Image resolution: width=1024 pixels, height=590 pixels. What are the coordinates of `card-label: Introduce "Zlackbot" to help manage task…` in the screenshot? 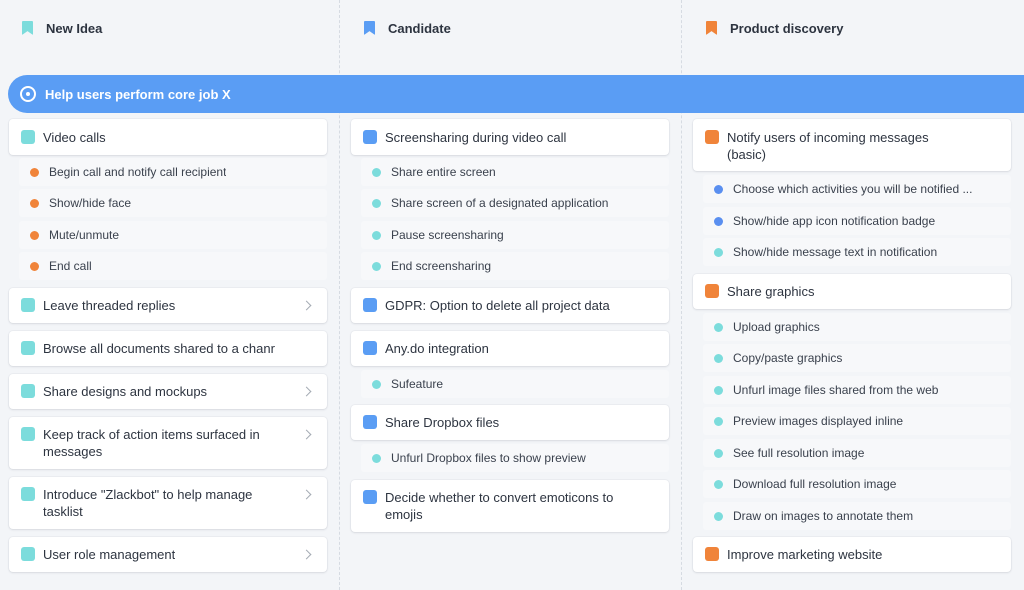 It's located at (148, 503).